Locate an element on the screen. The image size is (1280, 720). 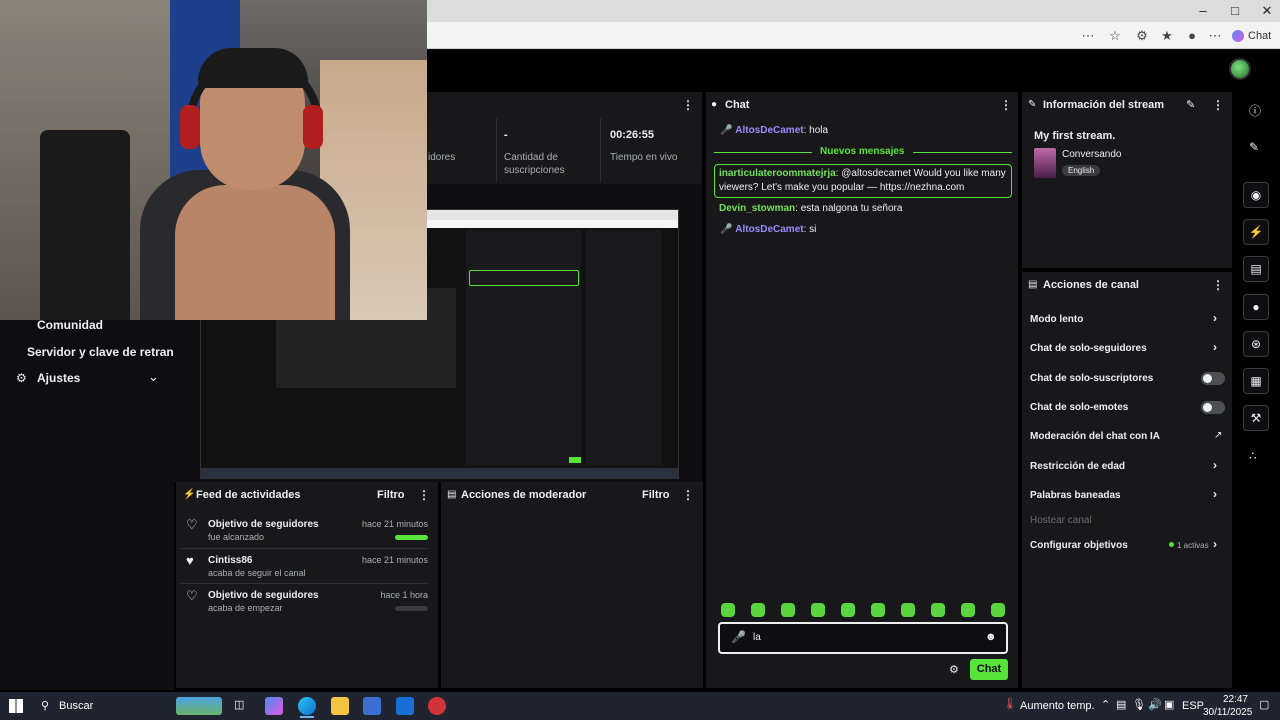
copilot-button: Chat is located at coordinates (1254, 36).